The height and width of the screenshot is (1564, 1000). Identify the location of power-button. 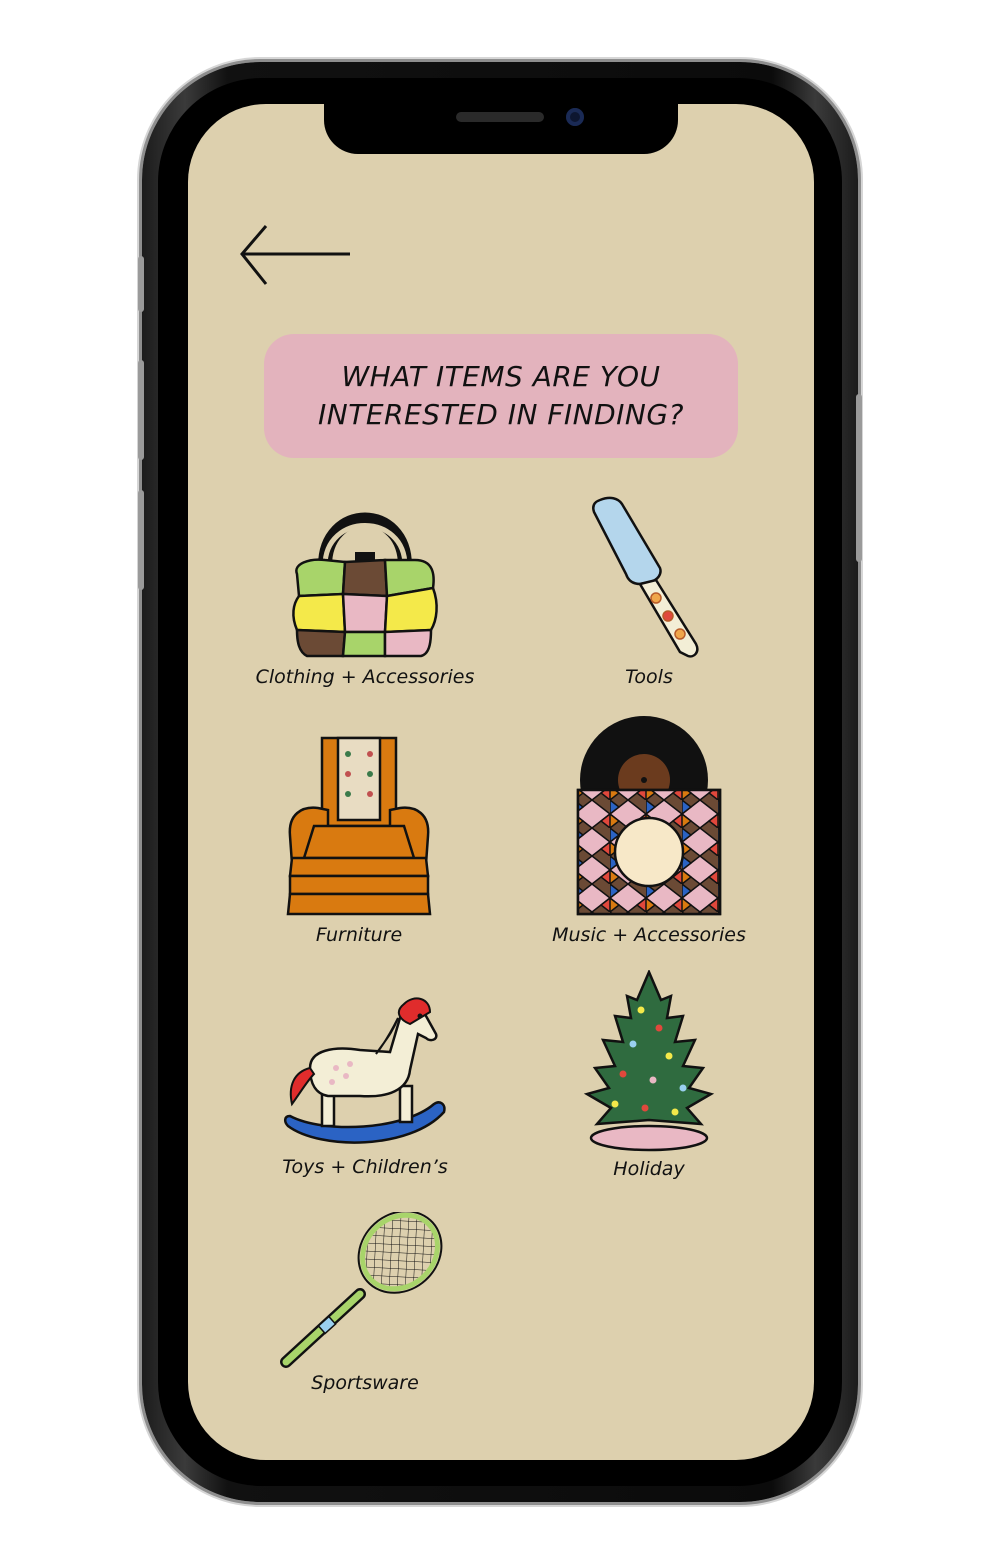
(859, 478).